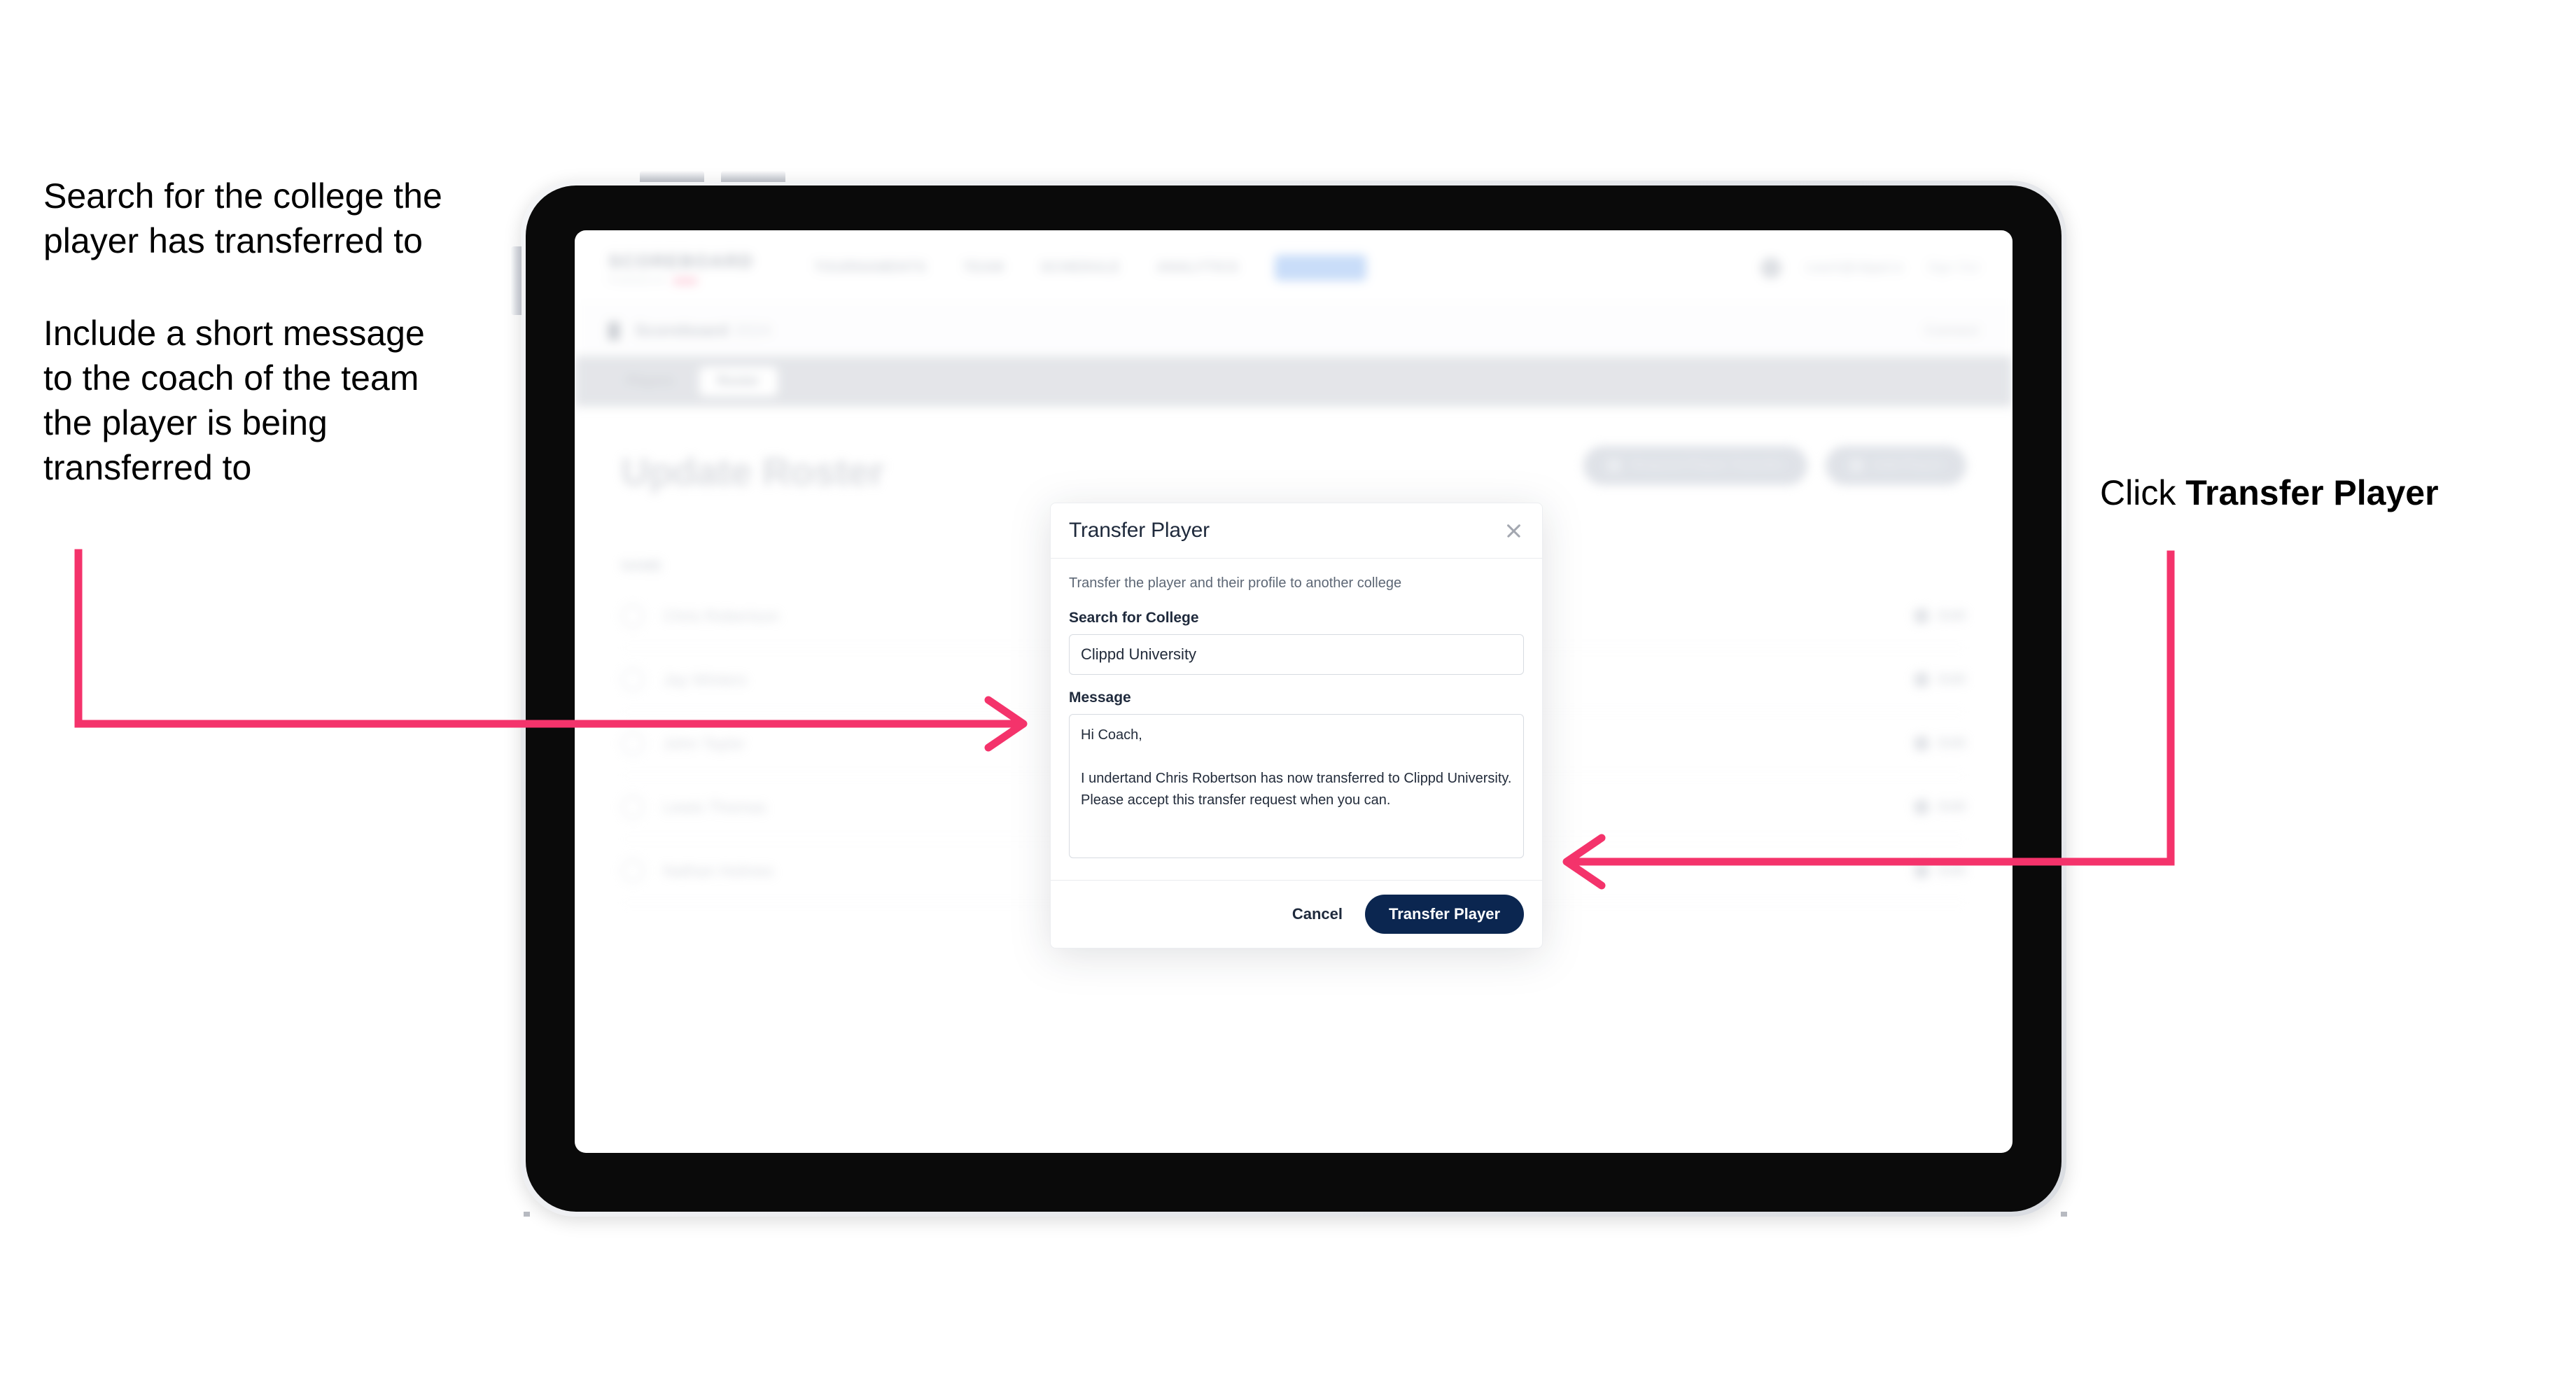 This screenshot has height=1386, width=2576. I want to click on nav-link-schedule: SCHEDULE, so click(1080, 268).